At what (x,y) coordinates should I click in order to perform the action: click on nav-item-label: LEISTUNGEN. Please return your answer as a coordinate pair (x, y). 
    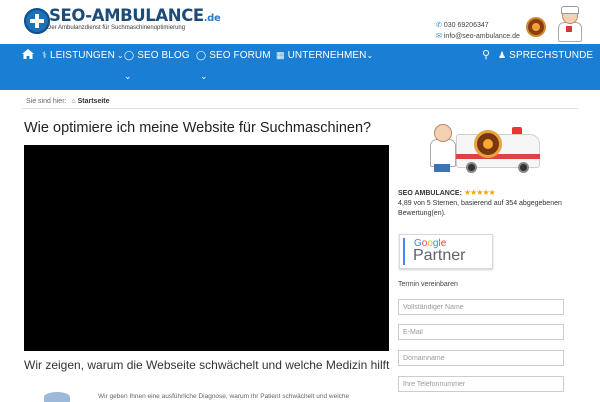
    Looking at the image, I should click on (82, 55).